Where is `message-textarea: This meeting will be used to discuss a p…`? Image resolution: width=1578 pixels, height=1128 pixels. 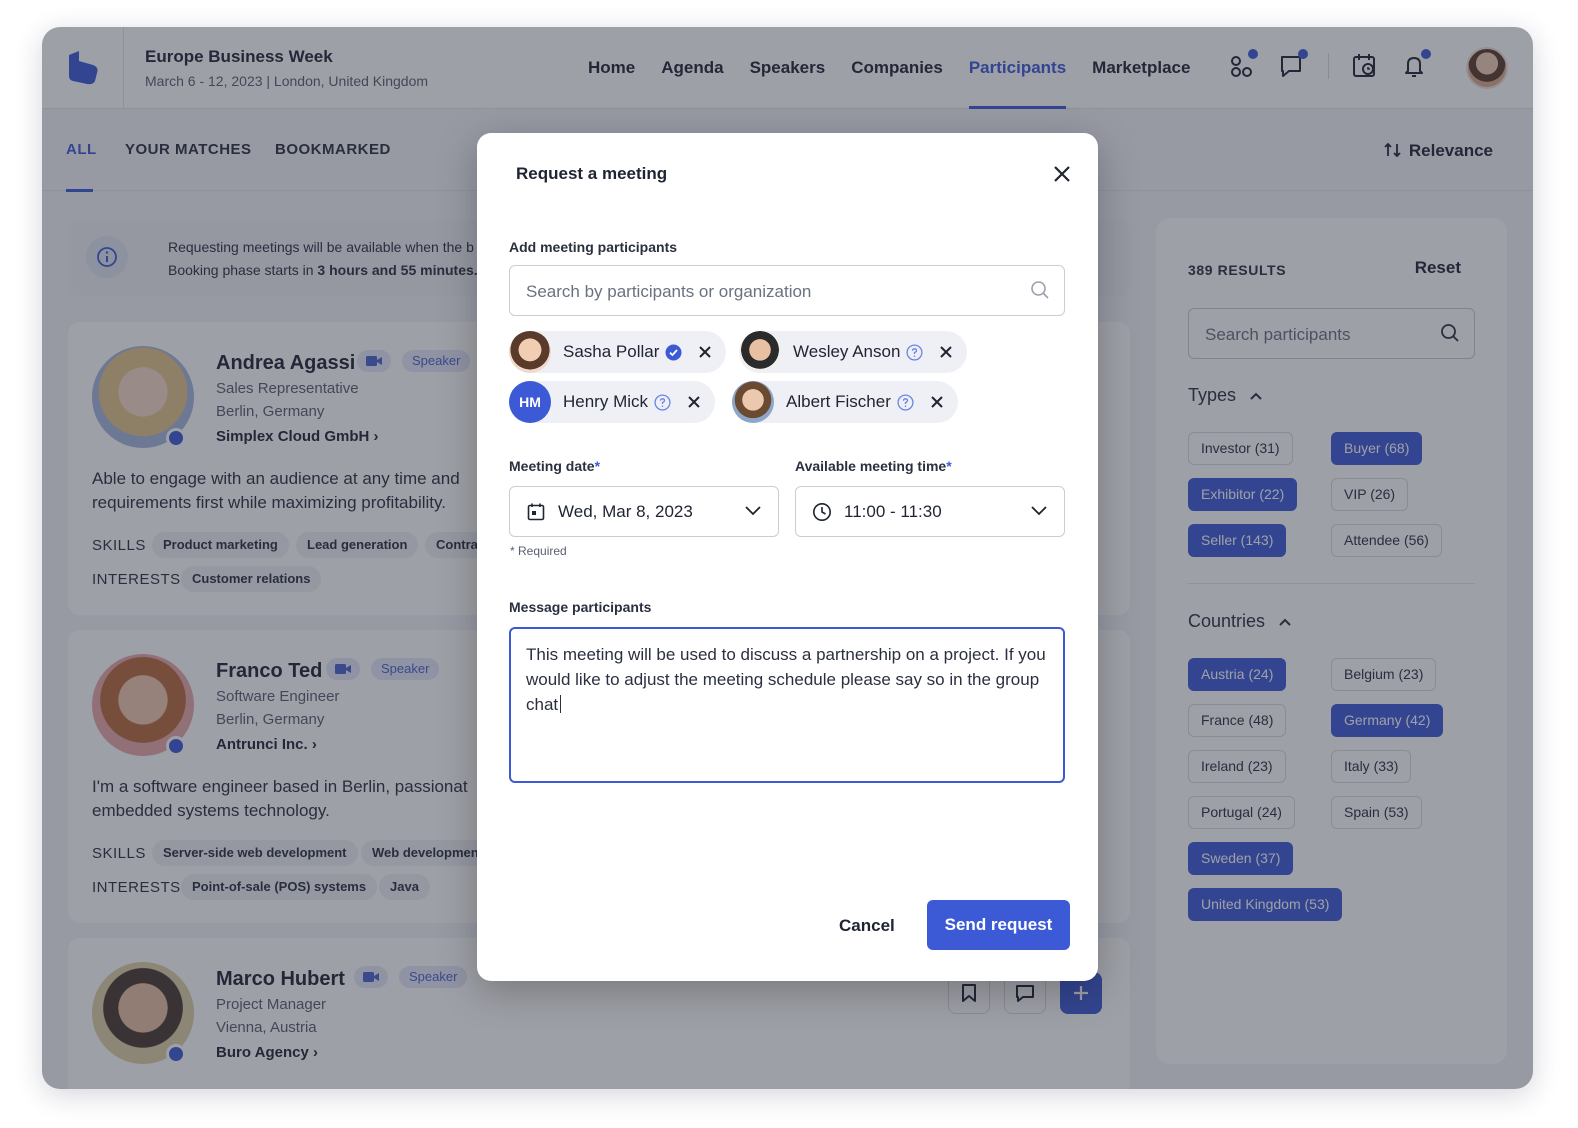
message-textarea: This meeting will be used to discuss a p… is located at coordinates (787, 705).